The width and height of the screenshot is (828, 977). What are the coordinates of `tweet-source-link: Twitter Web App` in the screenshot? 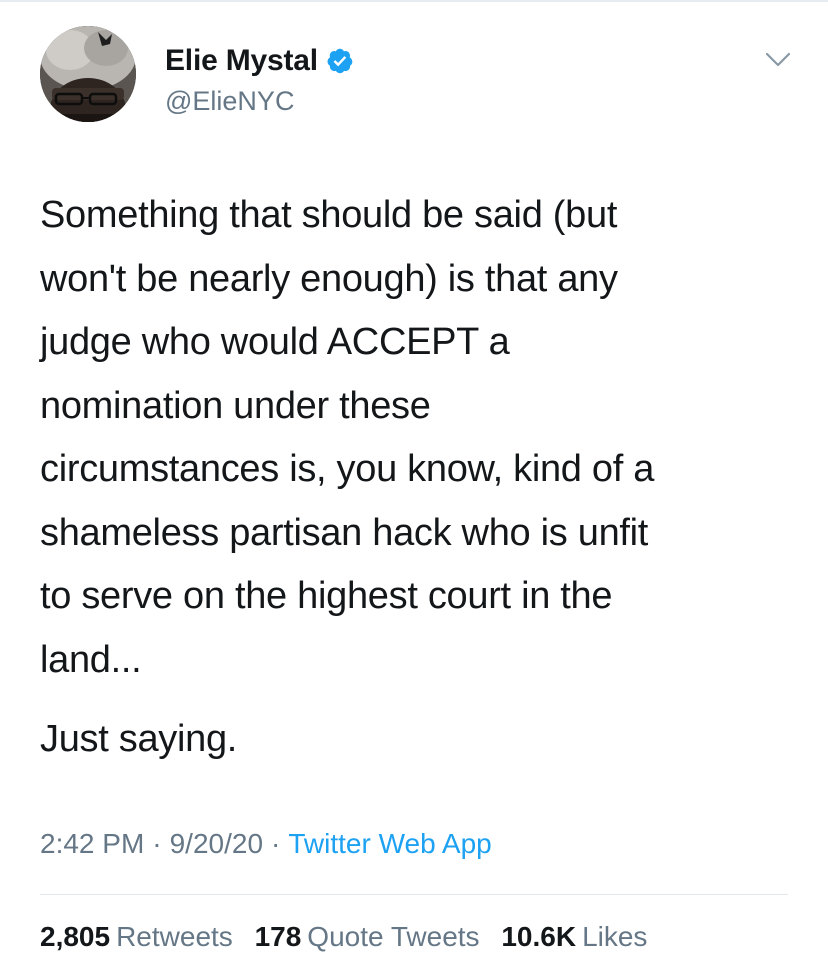 It's located at (389, 843).